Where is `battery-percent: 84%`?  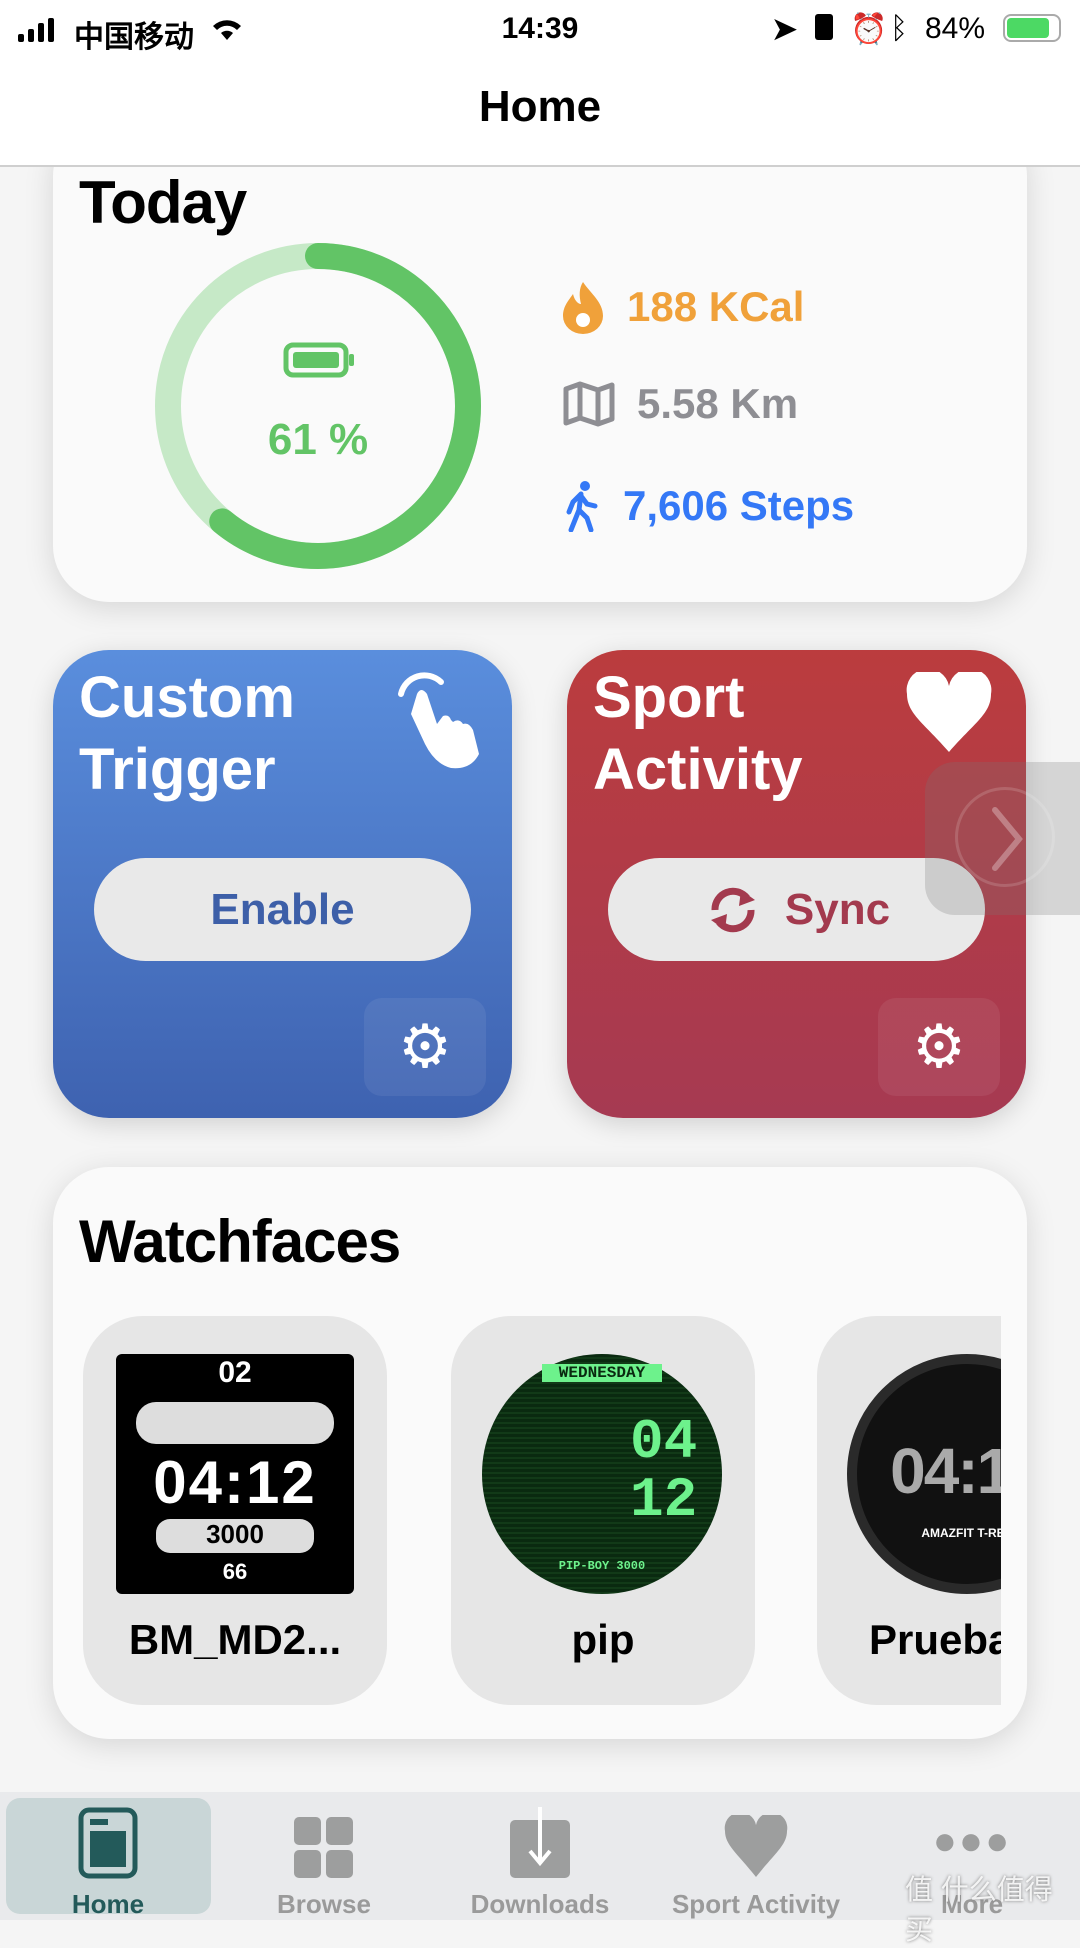
battery-percent: 84% is located at coordinates (955, 28).